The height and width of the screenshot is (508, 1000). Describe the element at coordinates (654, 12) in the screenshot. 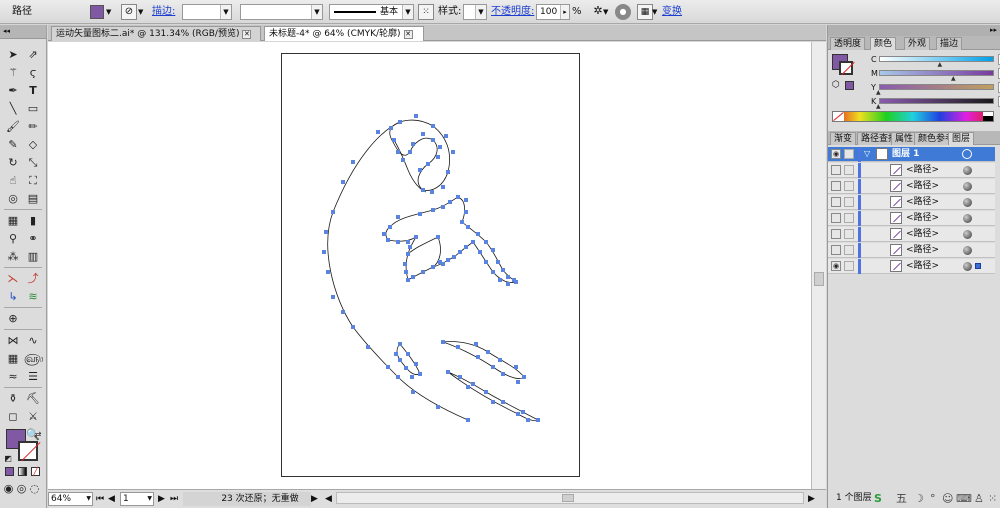

I see `align-dropdown-icon: ▼` at that location.